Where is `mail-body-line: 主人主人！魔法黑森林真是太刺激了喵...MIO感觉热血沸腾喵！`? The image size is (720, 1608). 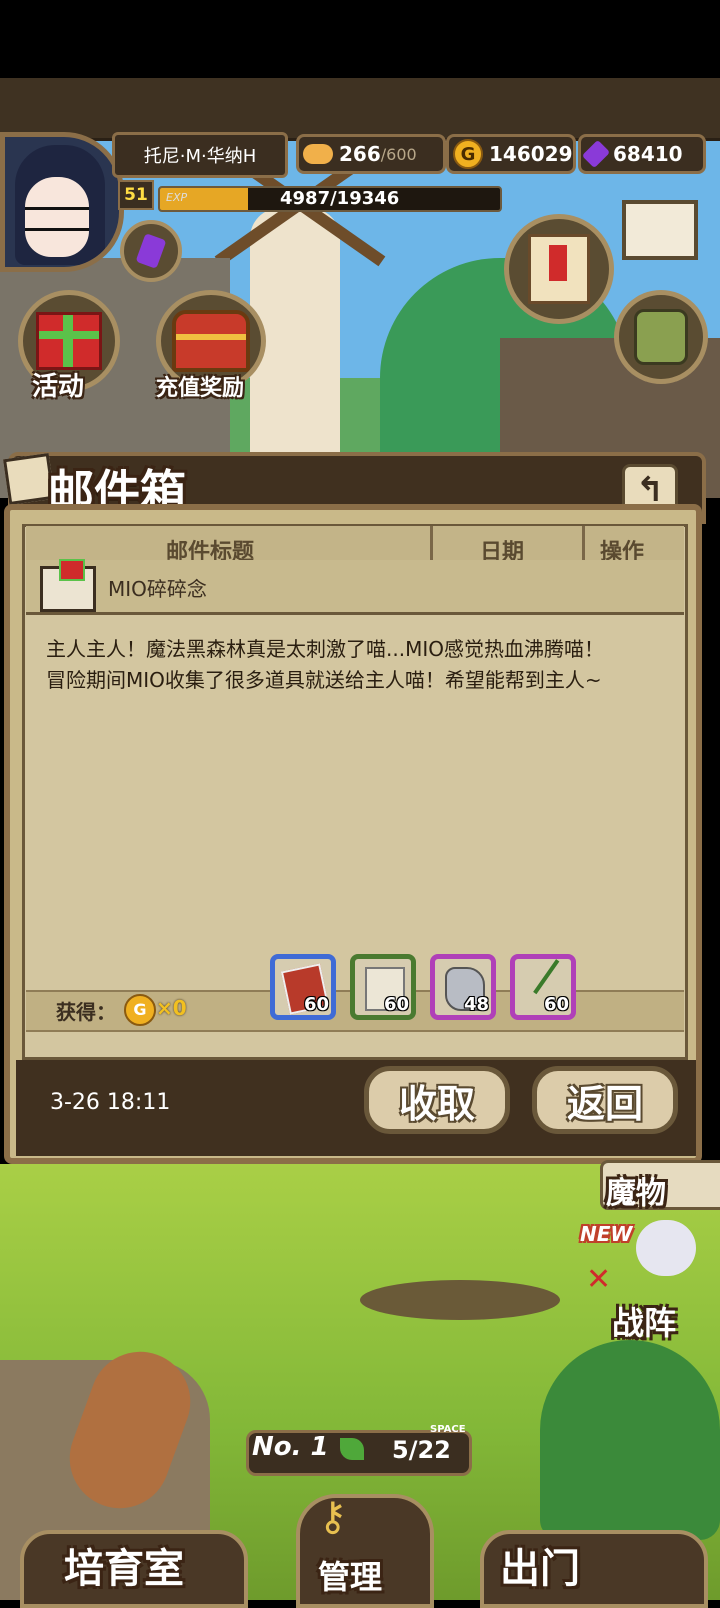
mail-body-line: 主人主人！魔法黑森林真是太刺激了喵...MIO感觉热血沸腾喵！ is located at coordinates (325, 649).